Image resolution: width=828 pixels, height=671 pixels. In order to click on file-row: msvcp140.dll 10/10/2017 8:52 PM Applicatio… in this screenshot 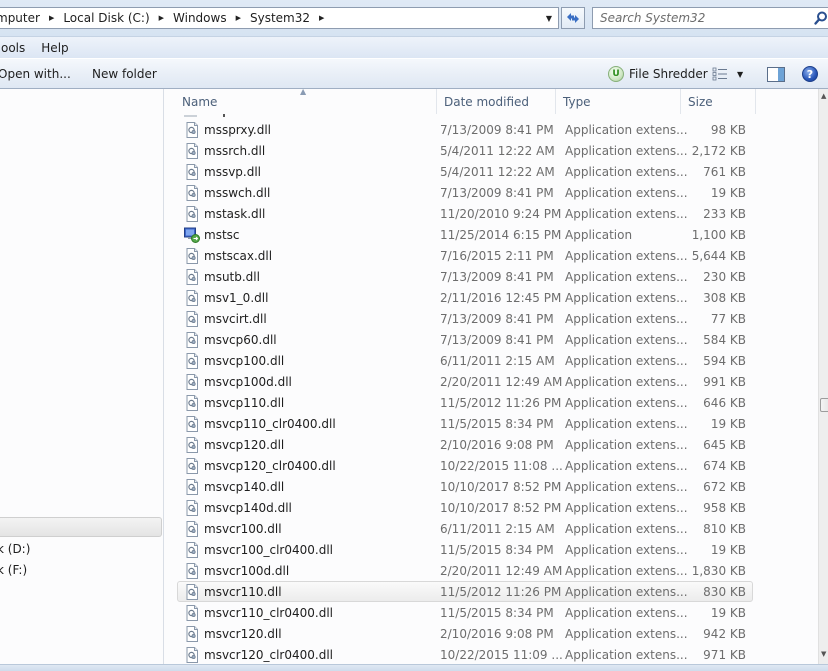, I will do `click(465, 486)`.